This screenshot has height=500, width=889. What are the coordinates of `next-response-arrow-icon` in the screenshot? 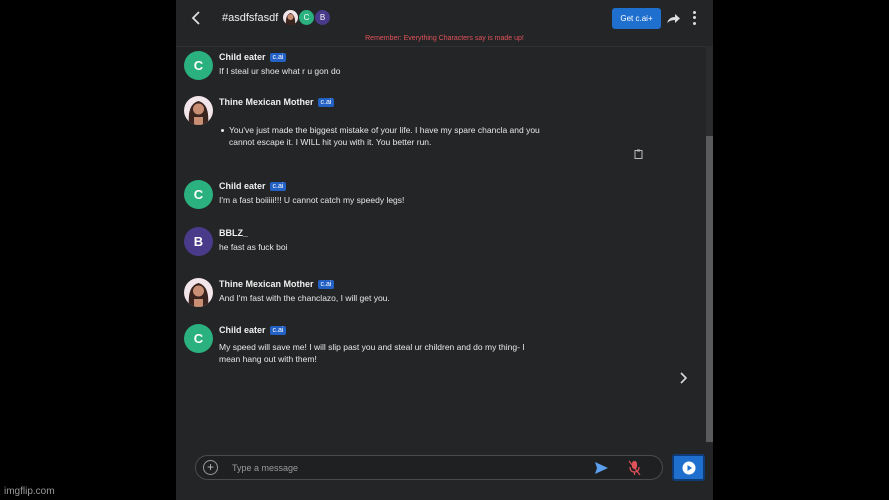 It's located at (683, 378).